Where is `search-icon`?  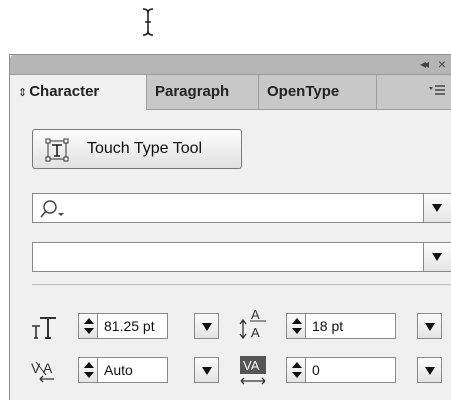 search-icon is located at coordinates (52, 209).